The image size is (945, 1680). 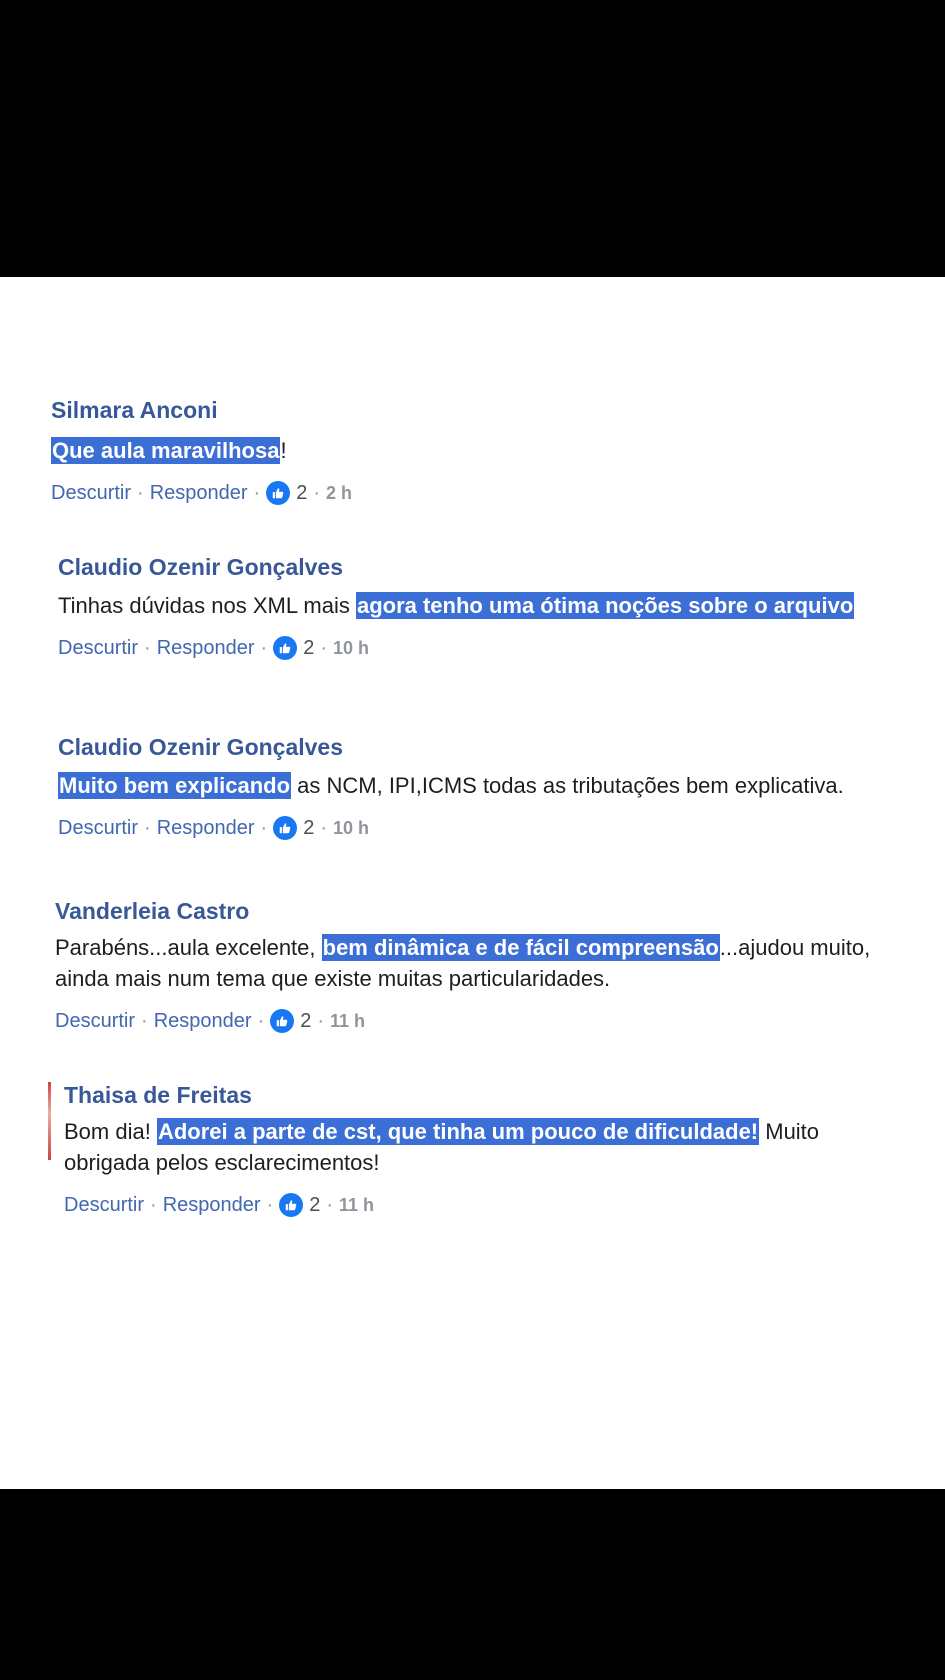 I want to click on comment-text-highlight: Que aula maravilhosa, so click(x=166, y=450).